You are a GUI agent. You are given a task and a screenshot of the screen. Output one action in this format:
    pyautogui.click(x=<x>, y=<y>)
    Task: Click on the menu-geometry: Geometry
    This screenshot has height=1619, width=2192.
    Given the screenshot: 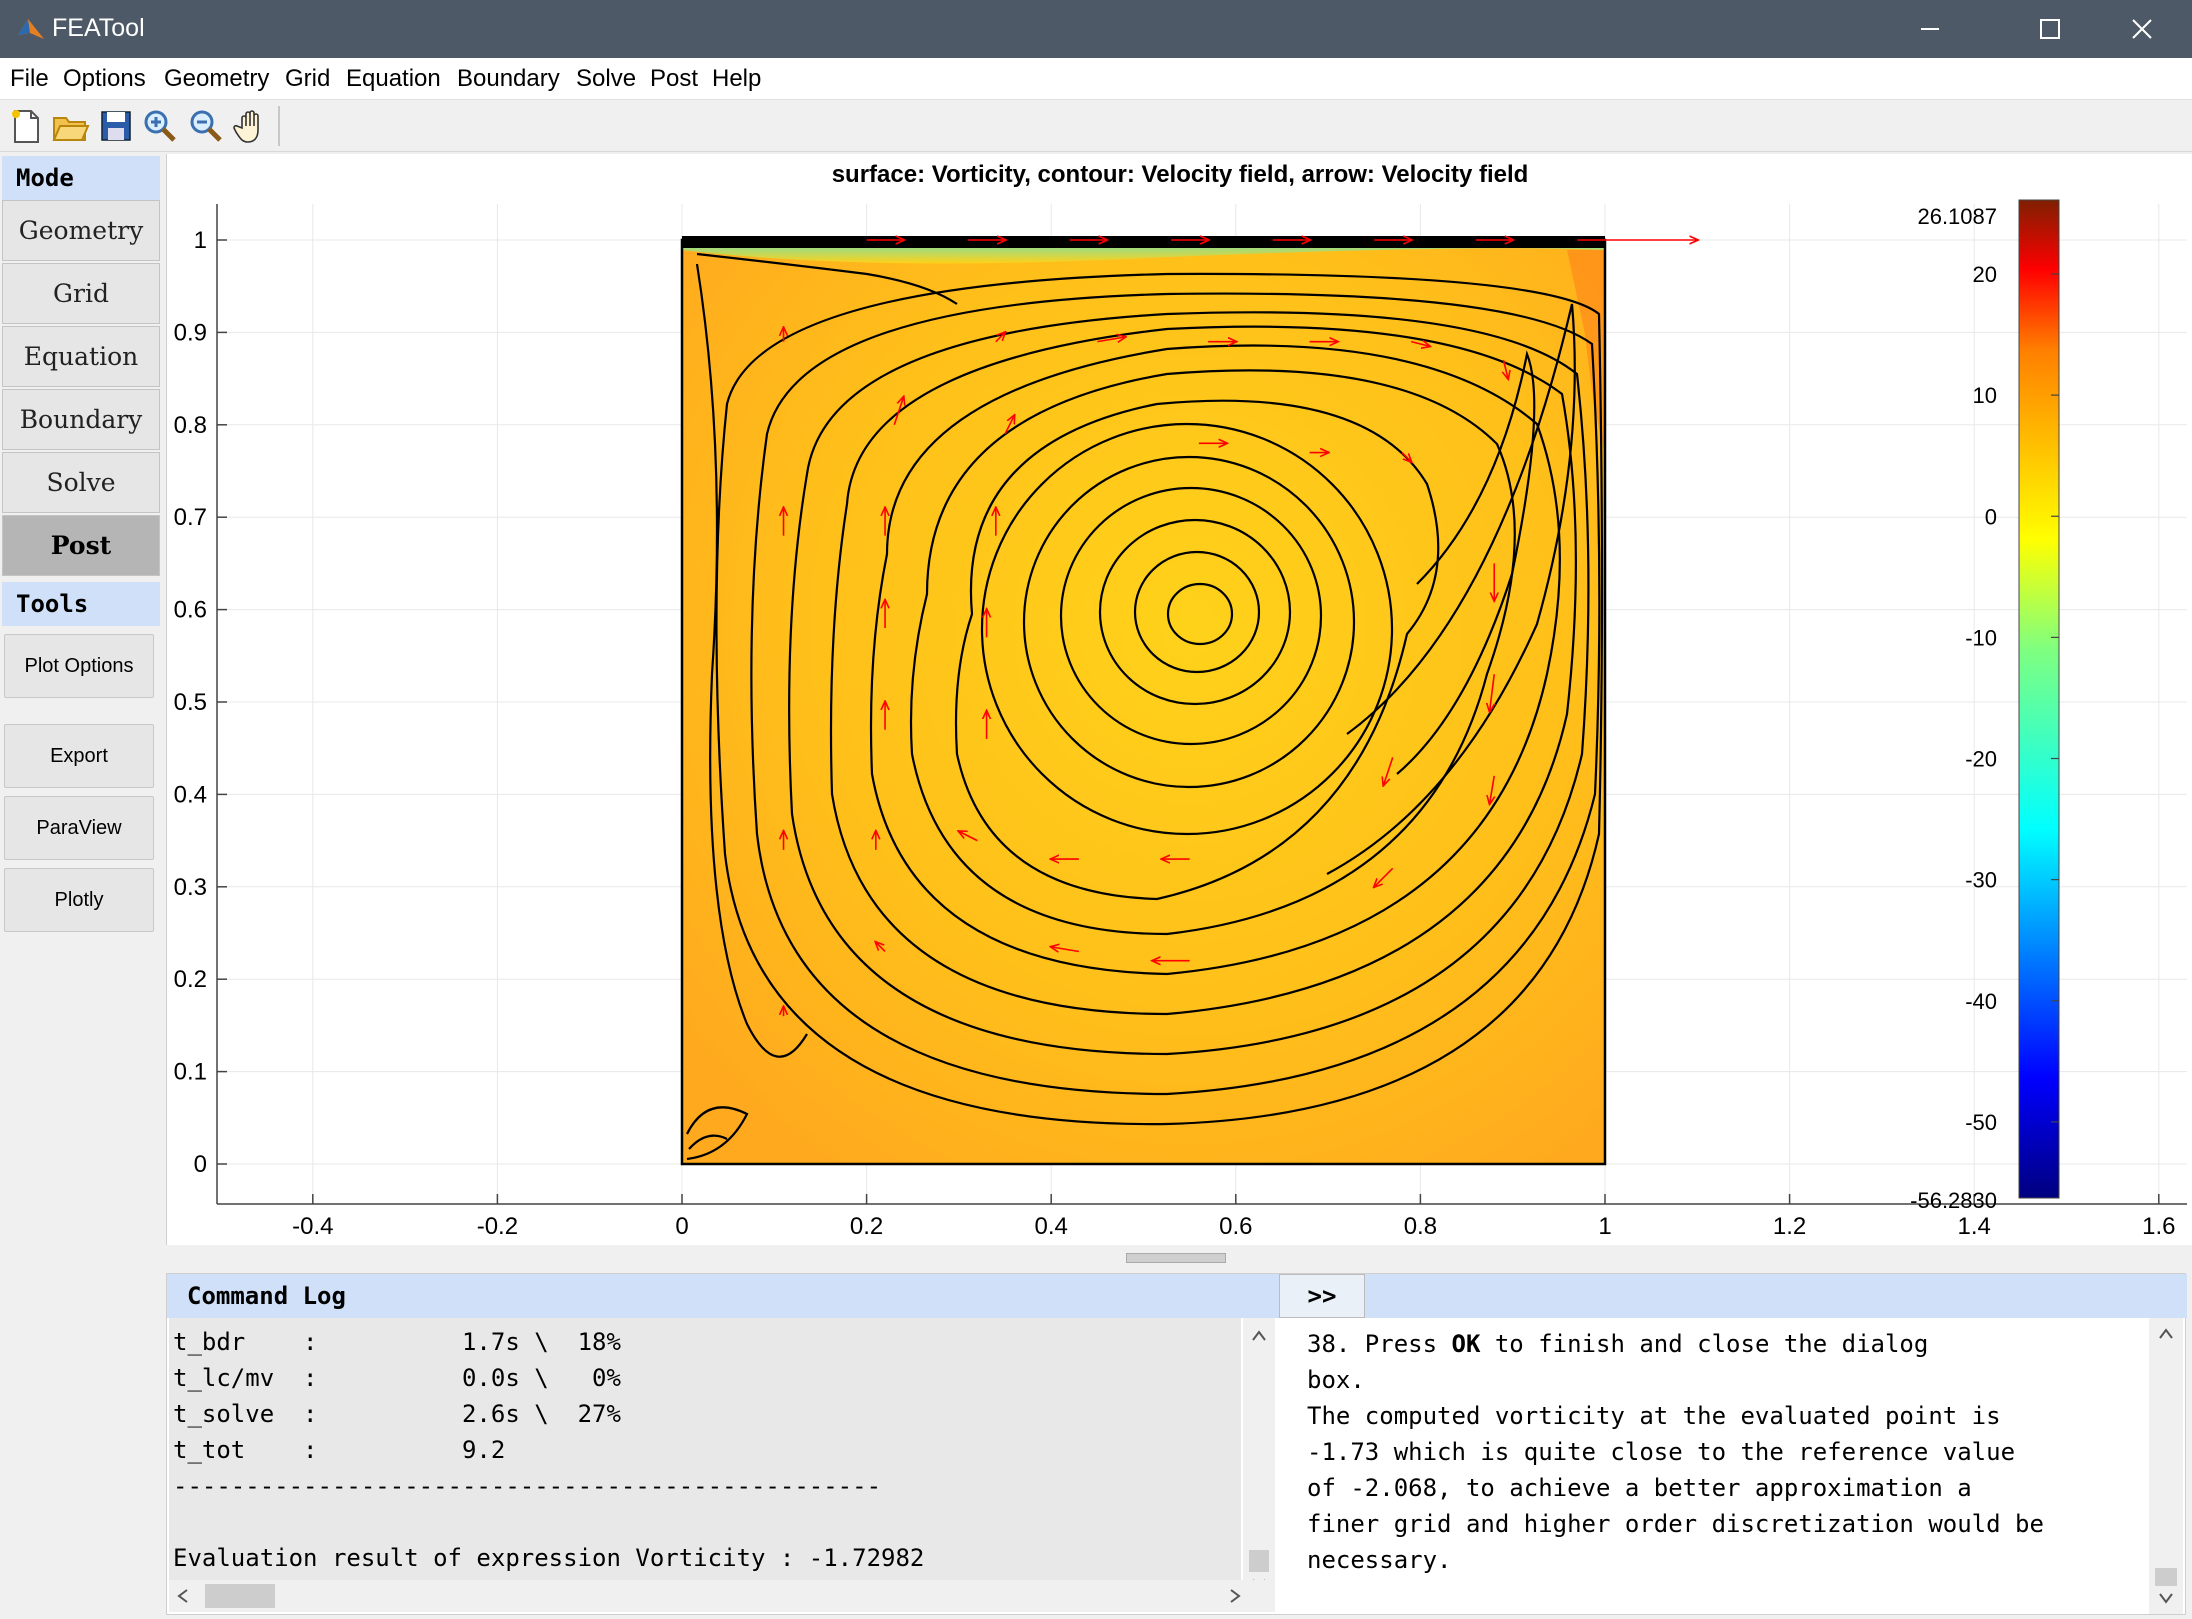 What is the action you would take?
    pyautogui.click(x=216, y=79)
    